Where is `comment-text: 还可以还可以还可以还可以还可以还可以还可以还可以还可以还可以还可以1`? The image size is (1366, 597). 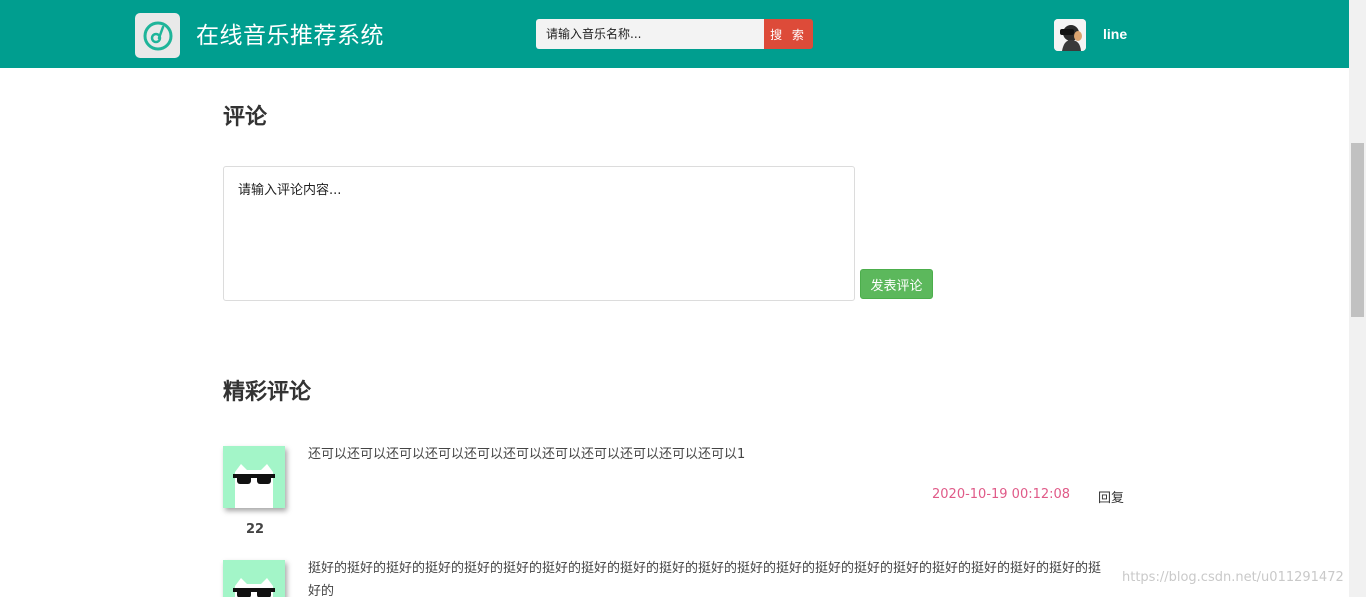
comment-text: 还可以还可以还可以还可以还可以还可以还可以还可以还可以还可以还可以1 is located at coordinates (527, 454).